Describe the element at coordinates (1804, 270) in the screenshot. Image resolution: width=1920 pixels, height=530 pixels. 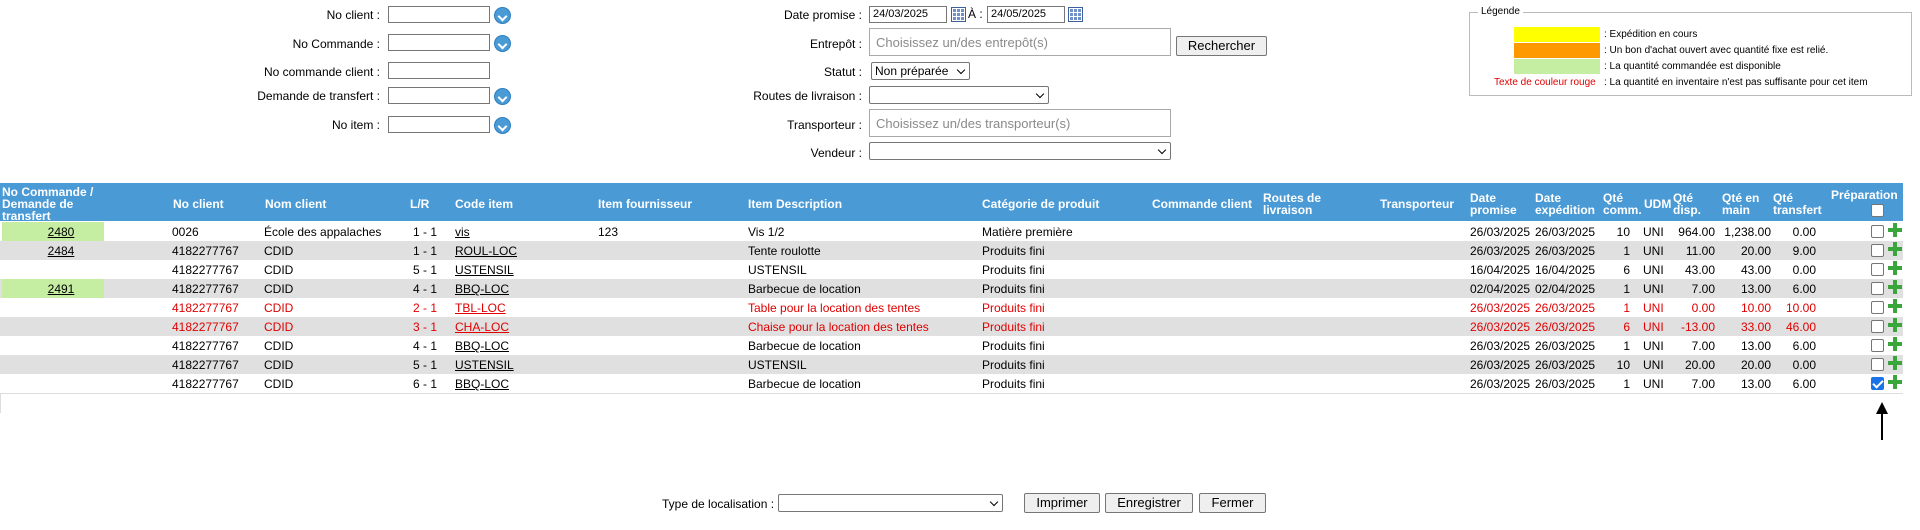
I see `cell-qte-transfert: 0.00` at that location.